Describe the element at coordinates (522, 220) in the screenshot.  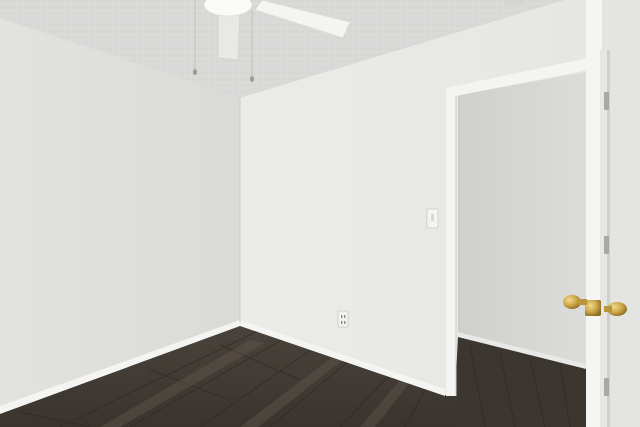
I see `closet-interior` at that location.